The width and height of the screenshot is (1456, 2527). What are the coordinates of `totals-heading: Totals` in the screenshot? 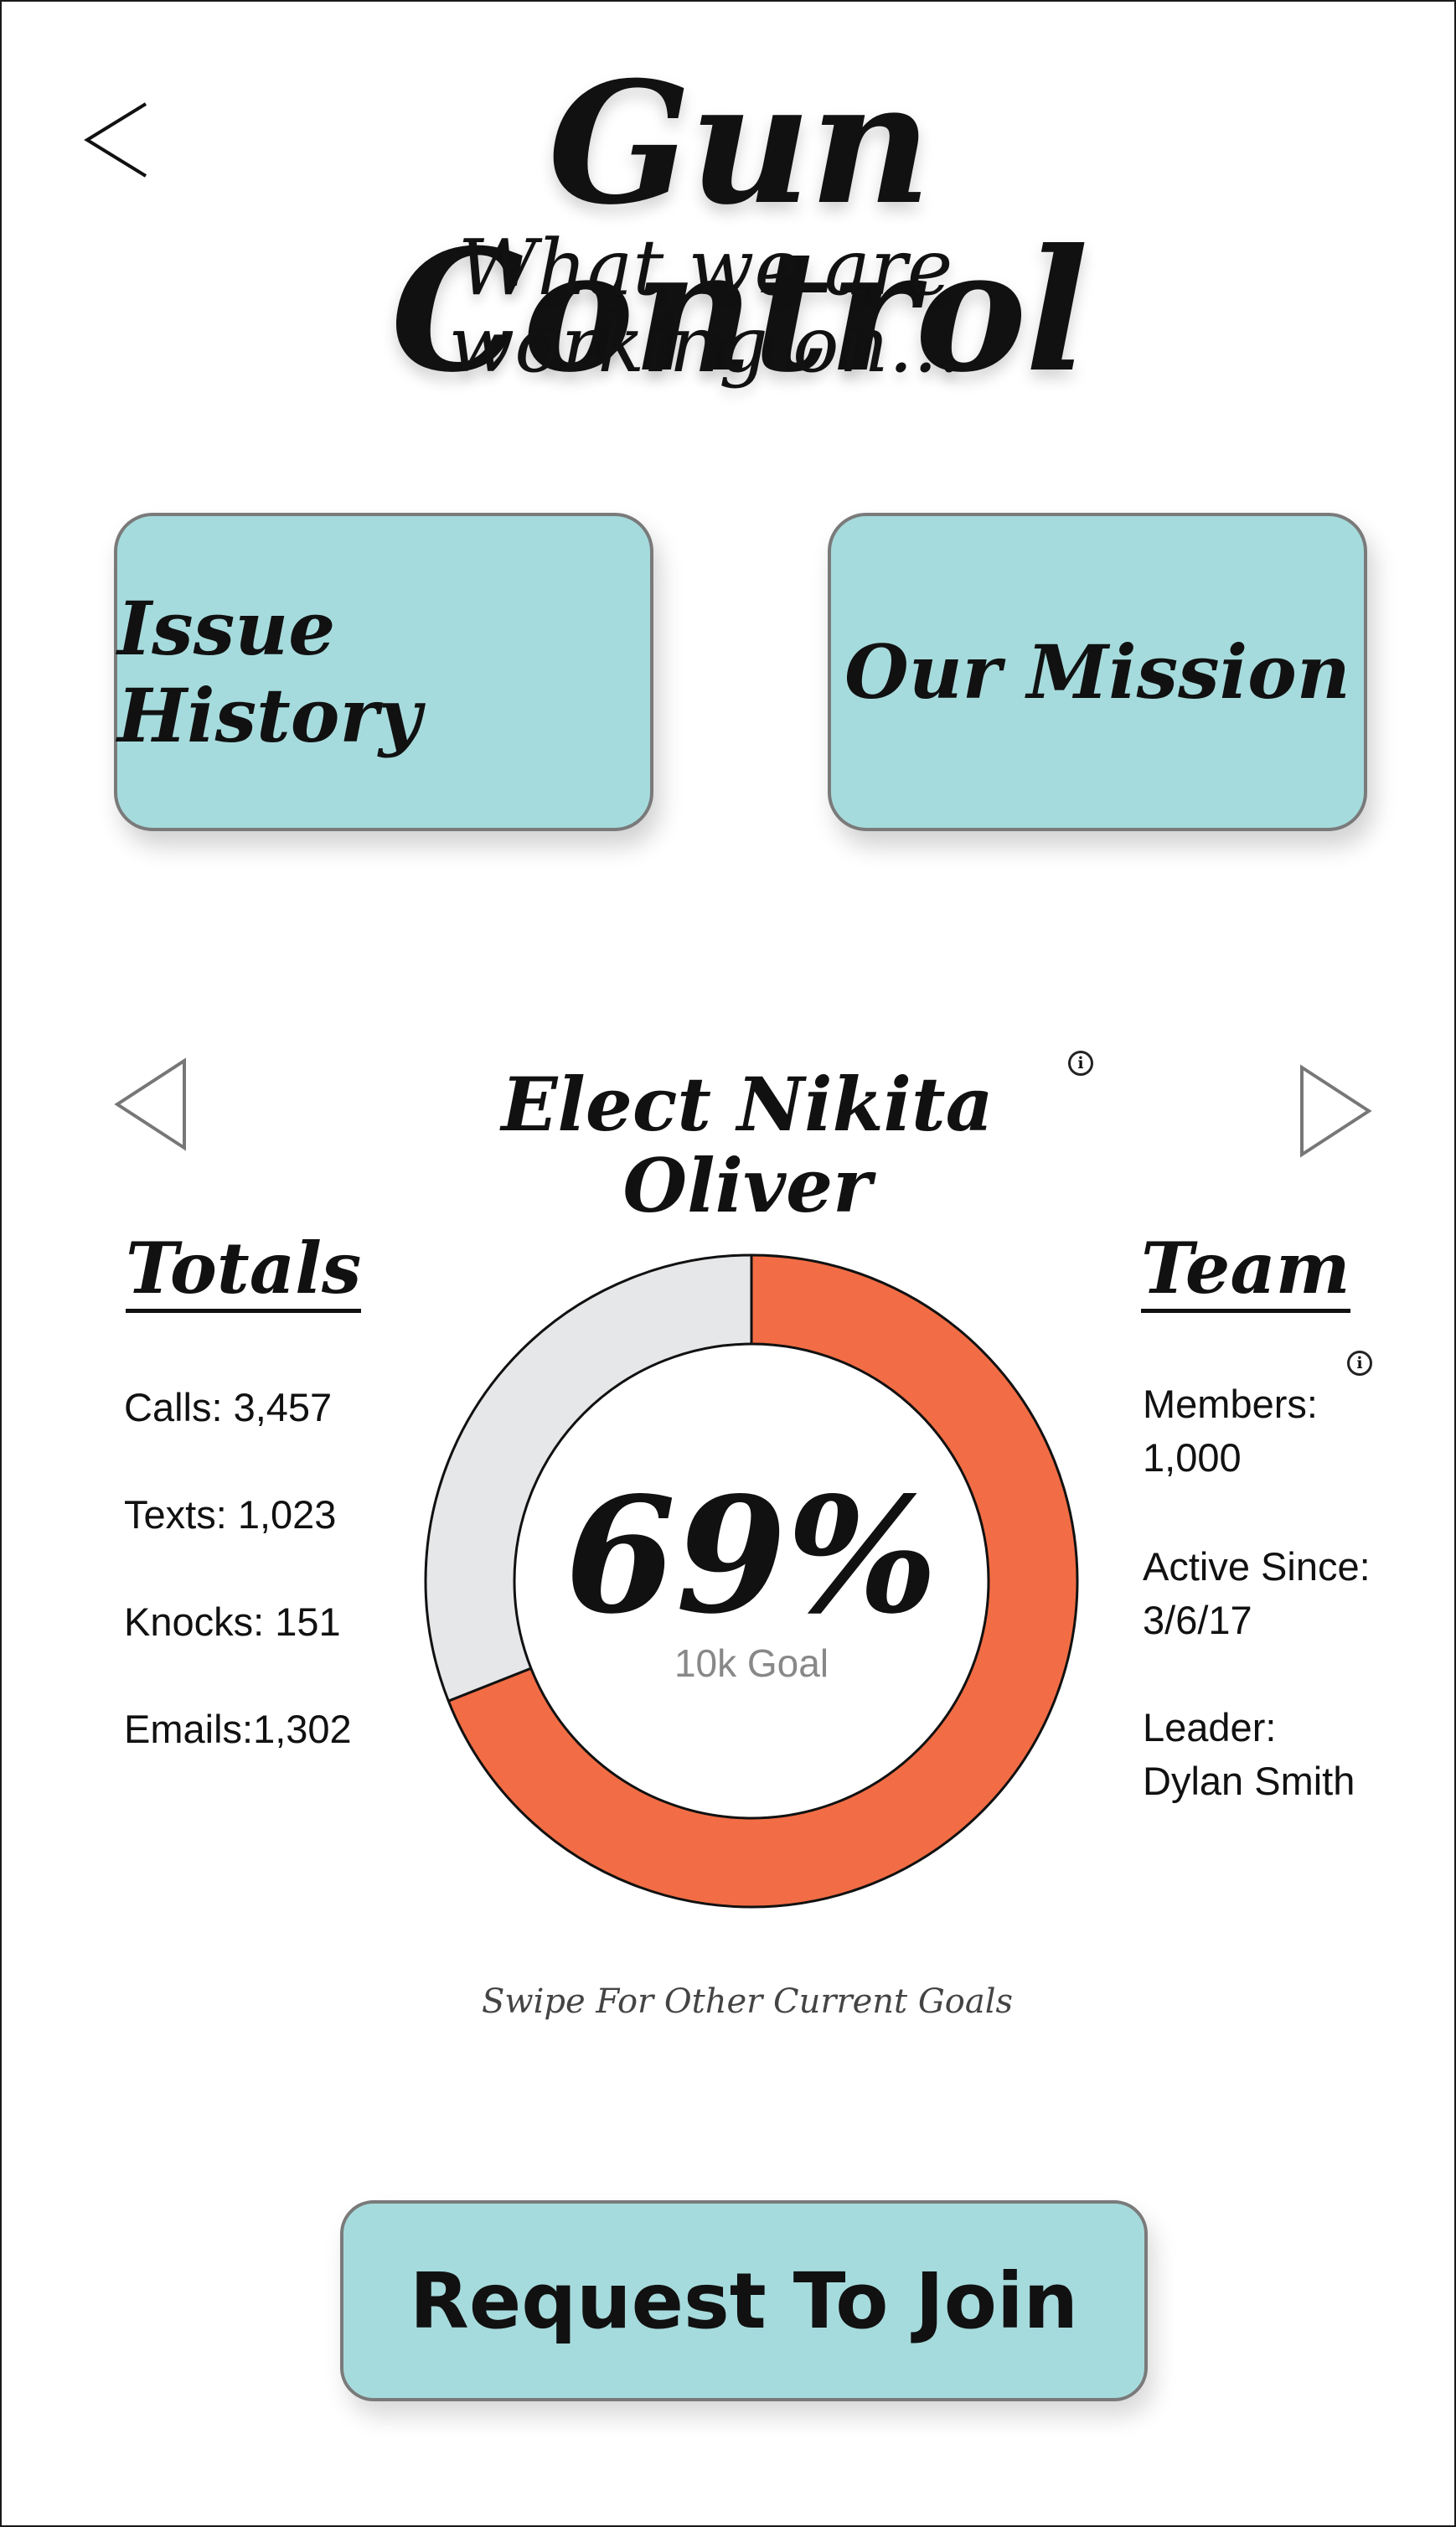 It's located at (244, 1273).